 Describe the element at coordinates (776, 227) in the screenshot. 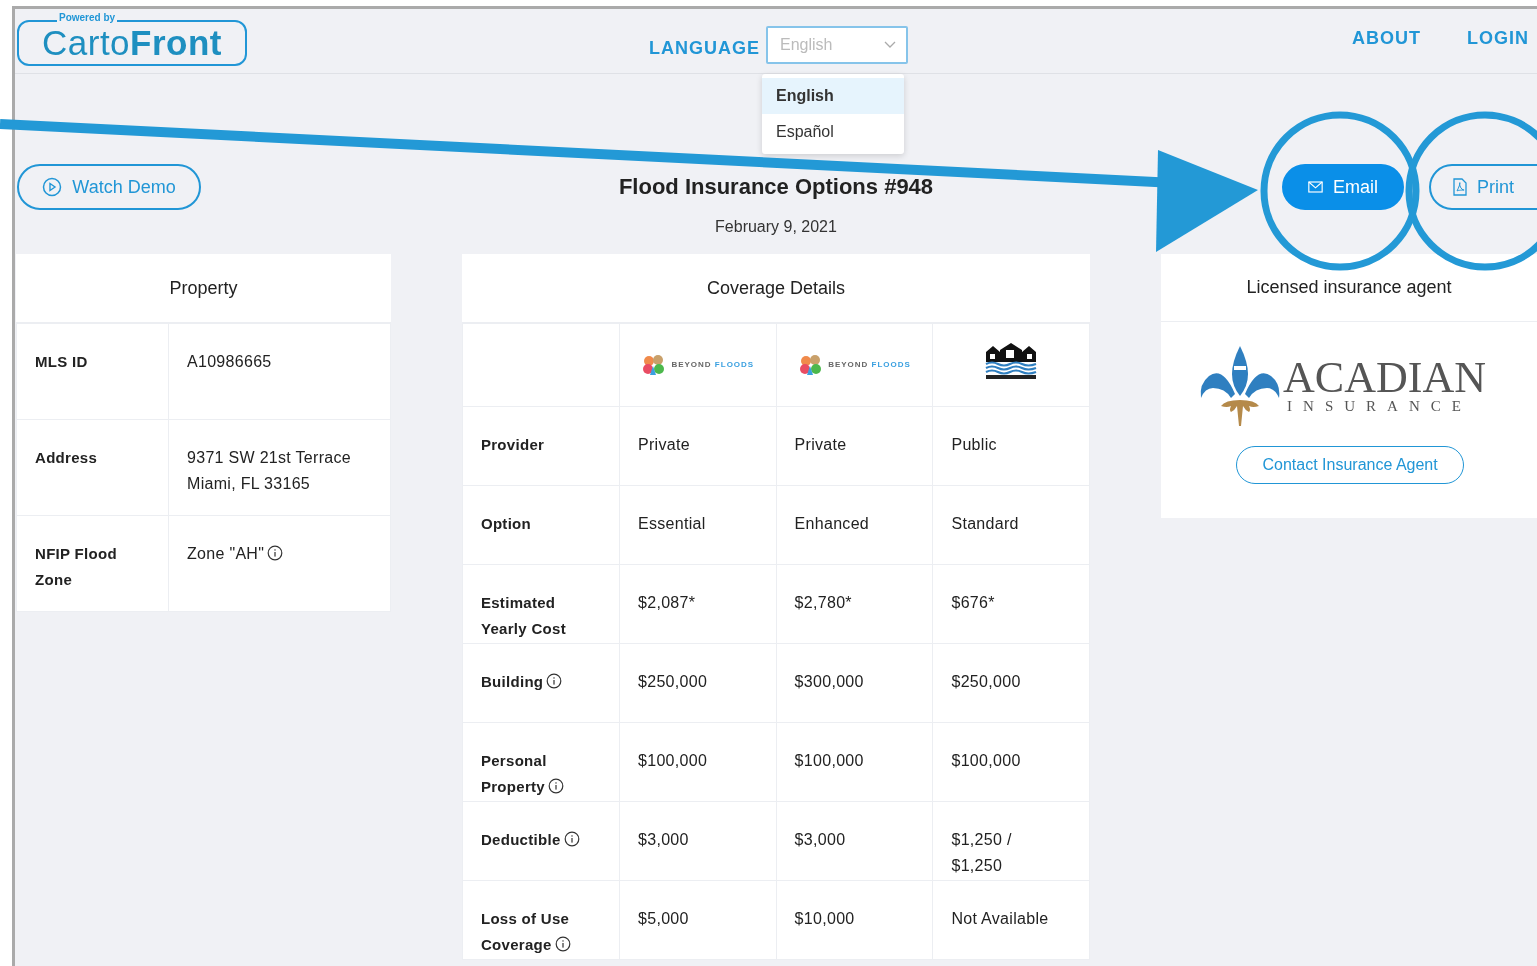

I see `date-text: February 9, 2021` at that location.